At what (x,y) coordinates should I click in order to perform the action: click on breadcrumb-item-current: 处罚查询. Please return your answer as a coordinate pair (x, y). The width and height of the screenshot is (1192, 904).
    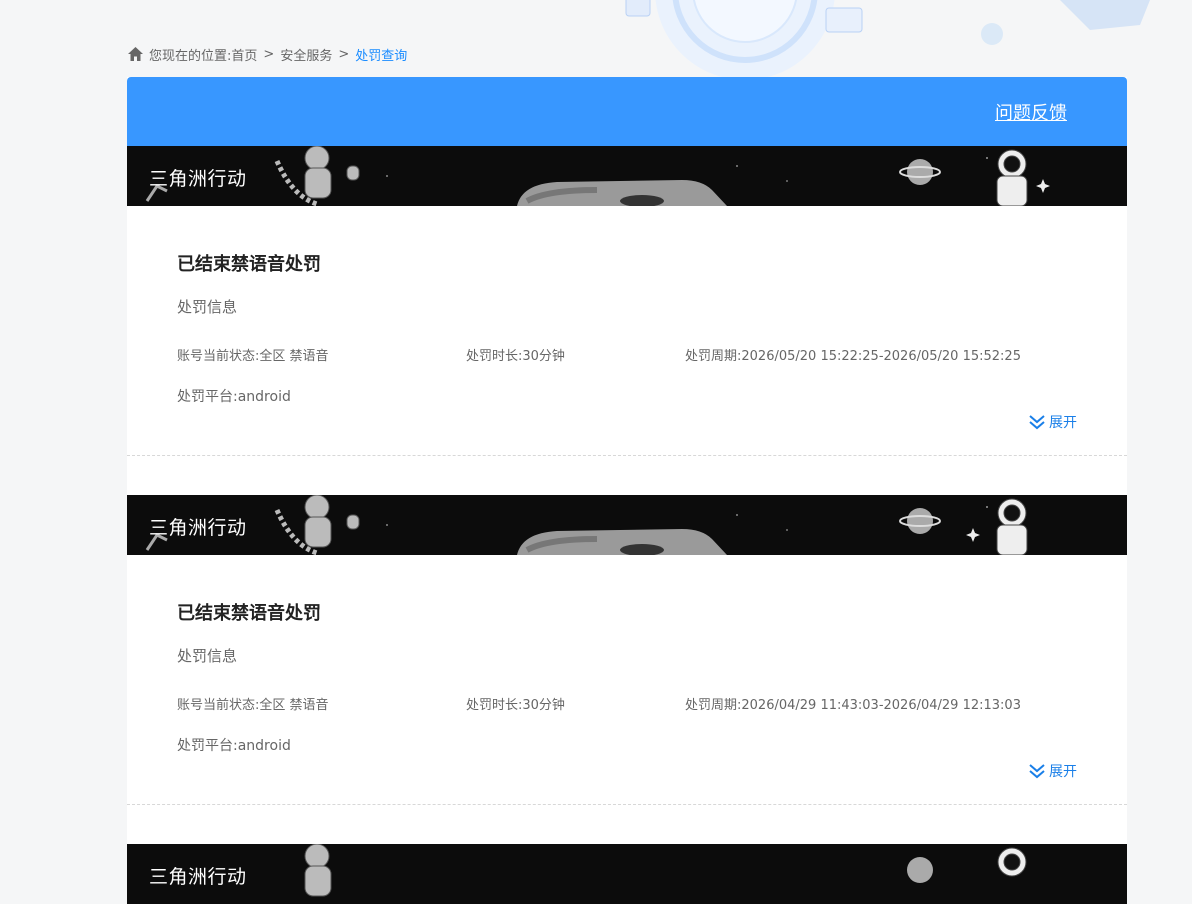
    Looking at the image, I should click on (381, 56).